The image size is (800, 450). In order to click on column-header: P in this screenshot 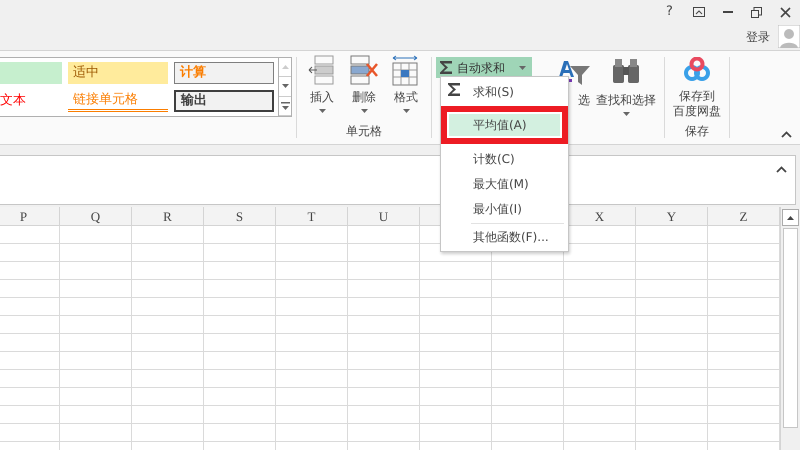, I will do `click(30, 216)`.